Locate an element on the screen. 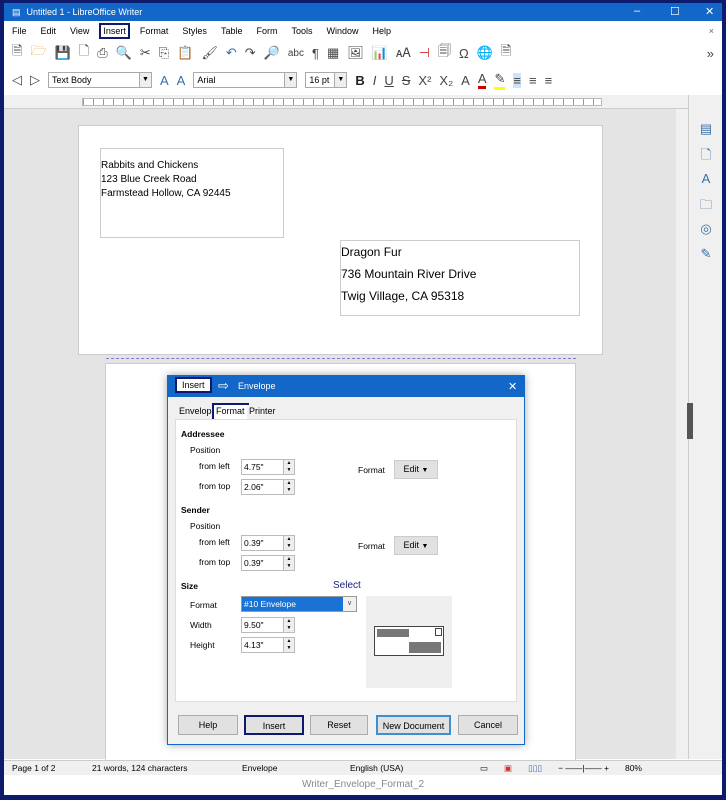  more-icon: » is located at coordinates (710, 53).